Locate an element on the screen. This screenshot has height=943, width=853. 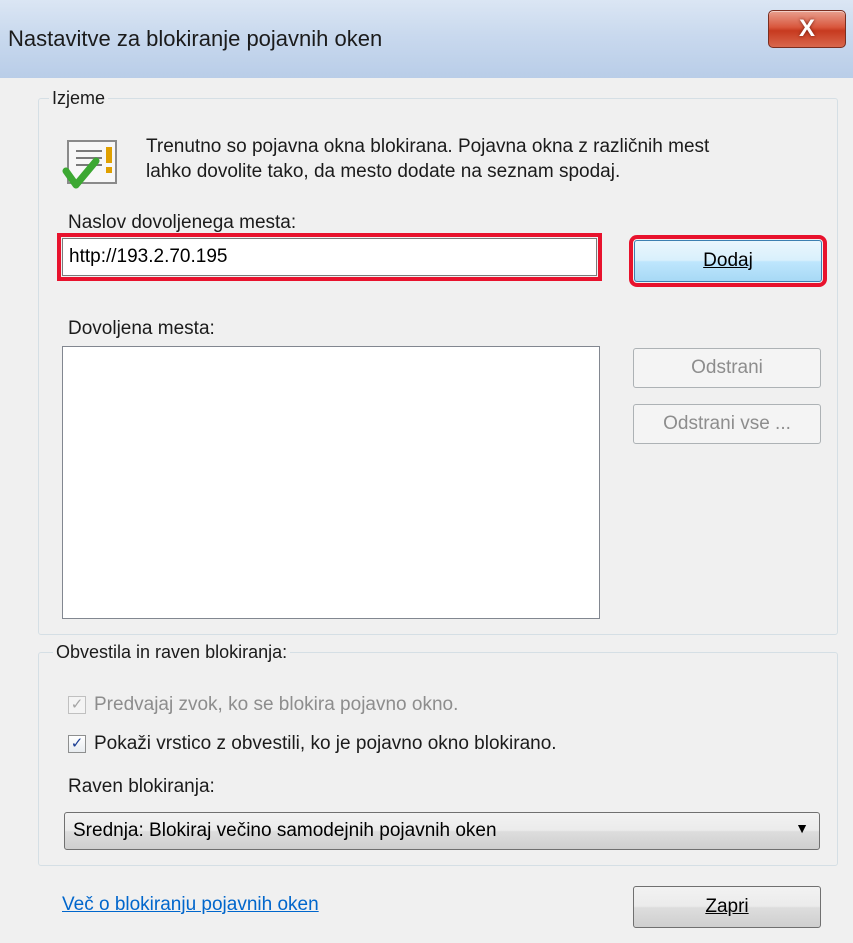
remove-button: Odstrani is located at coordinates (727, 368).